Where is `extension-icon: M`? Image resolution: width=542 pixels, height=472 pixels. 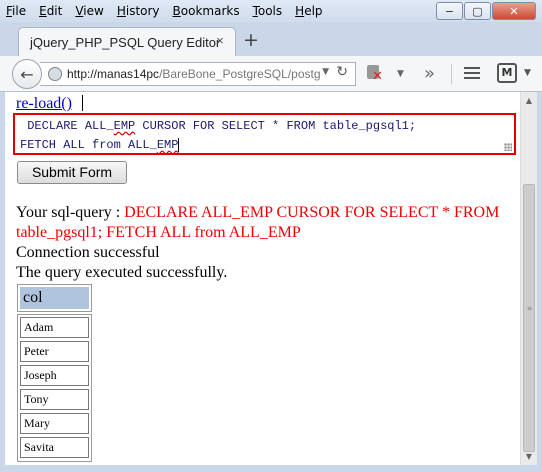 extension-icon: M is located at coordinates (507, 73).